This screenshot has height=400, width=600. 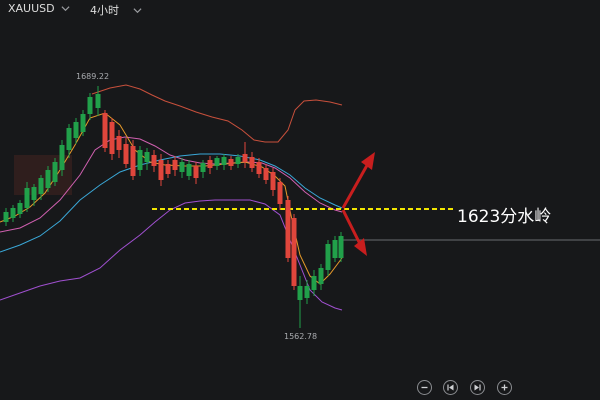 I want to click on low-price-label: 1562.78, so click(x=300, y=336).